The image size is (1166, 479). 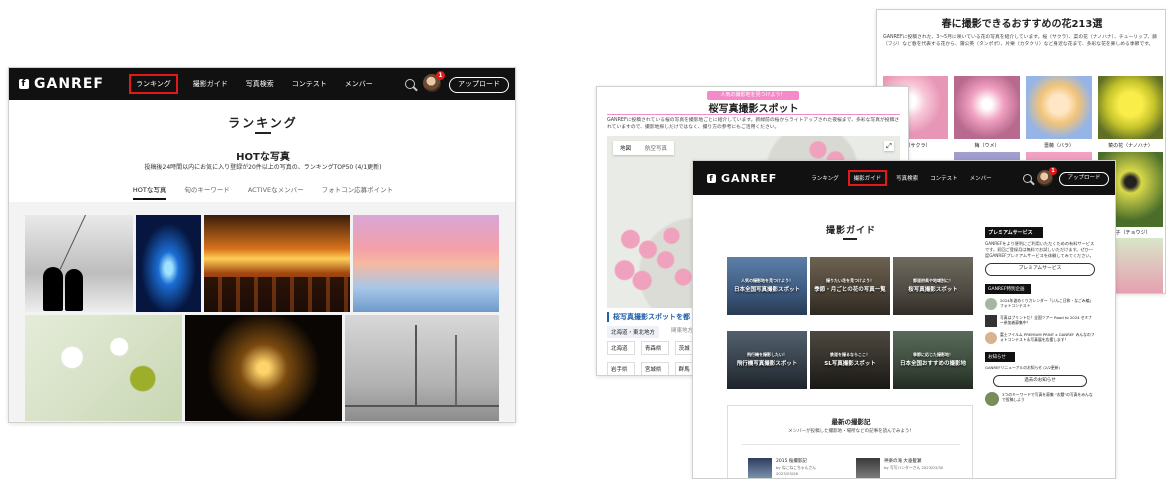 What do you see at coordinates (850, 286) in the screenshot?
I see `guide-card-flowers: 撮りたい花を見つけよう！ 季節・月ごとの花の写真一覧` at bounding box center [850, 286].